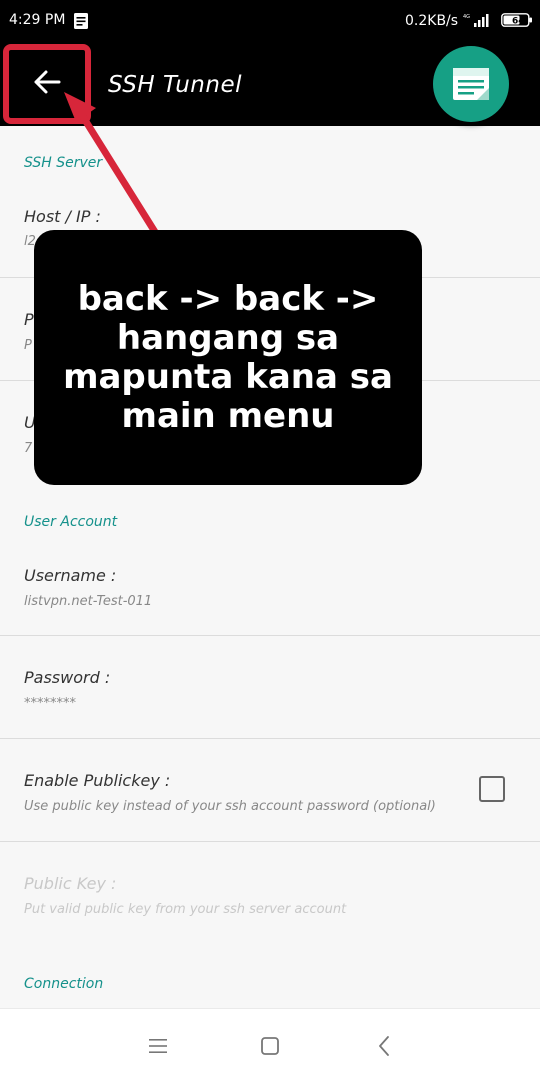  What do you see at coordinates (97, 780) in the screenshot?
I see `publickey-label: Enable Publickey :` at bounding box center [97, 780].